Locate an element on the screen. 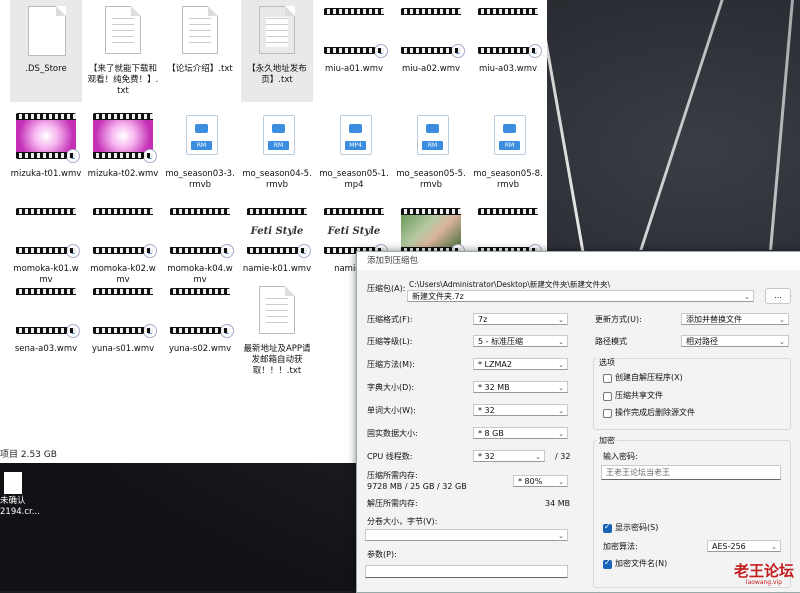 The height and width of the screenshot is (593, 800). chevron-down-icon: ⌄ is located at coordinates (747, 297).